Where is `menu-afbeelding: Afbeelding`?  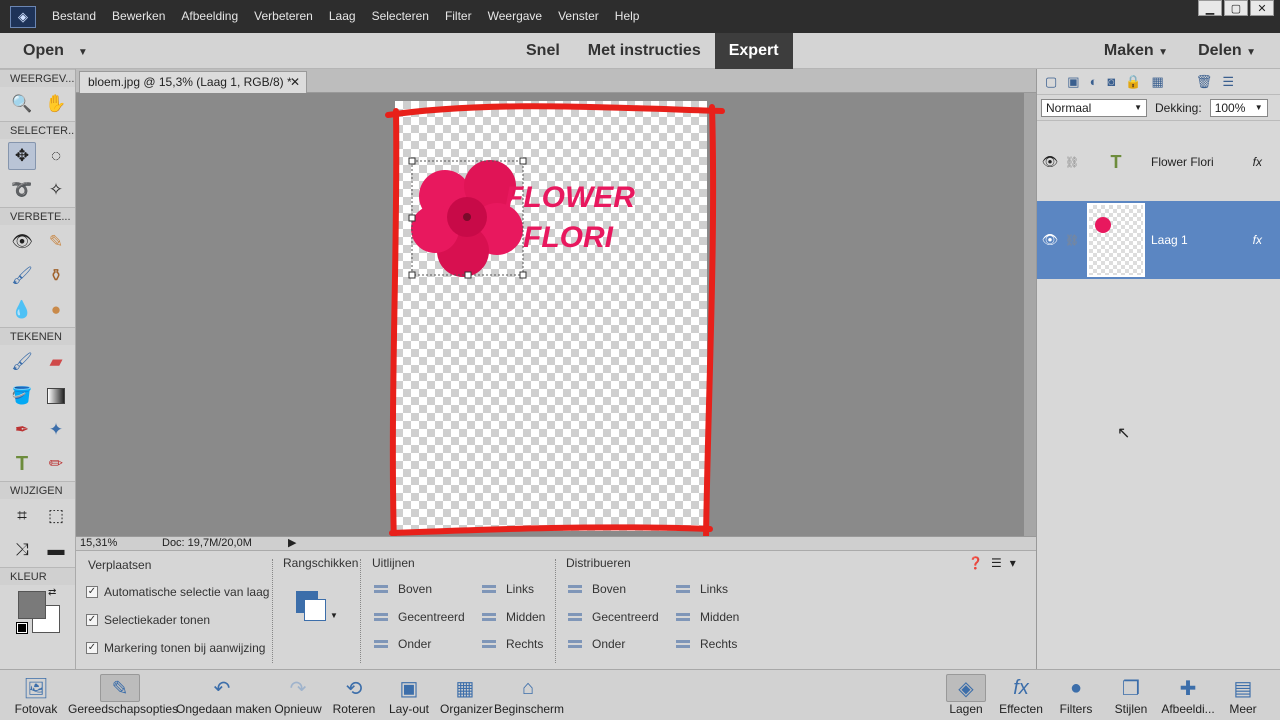 menu-afbeelding: Afbeelding is located at coordinates (209, 16).